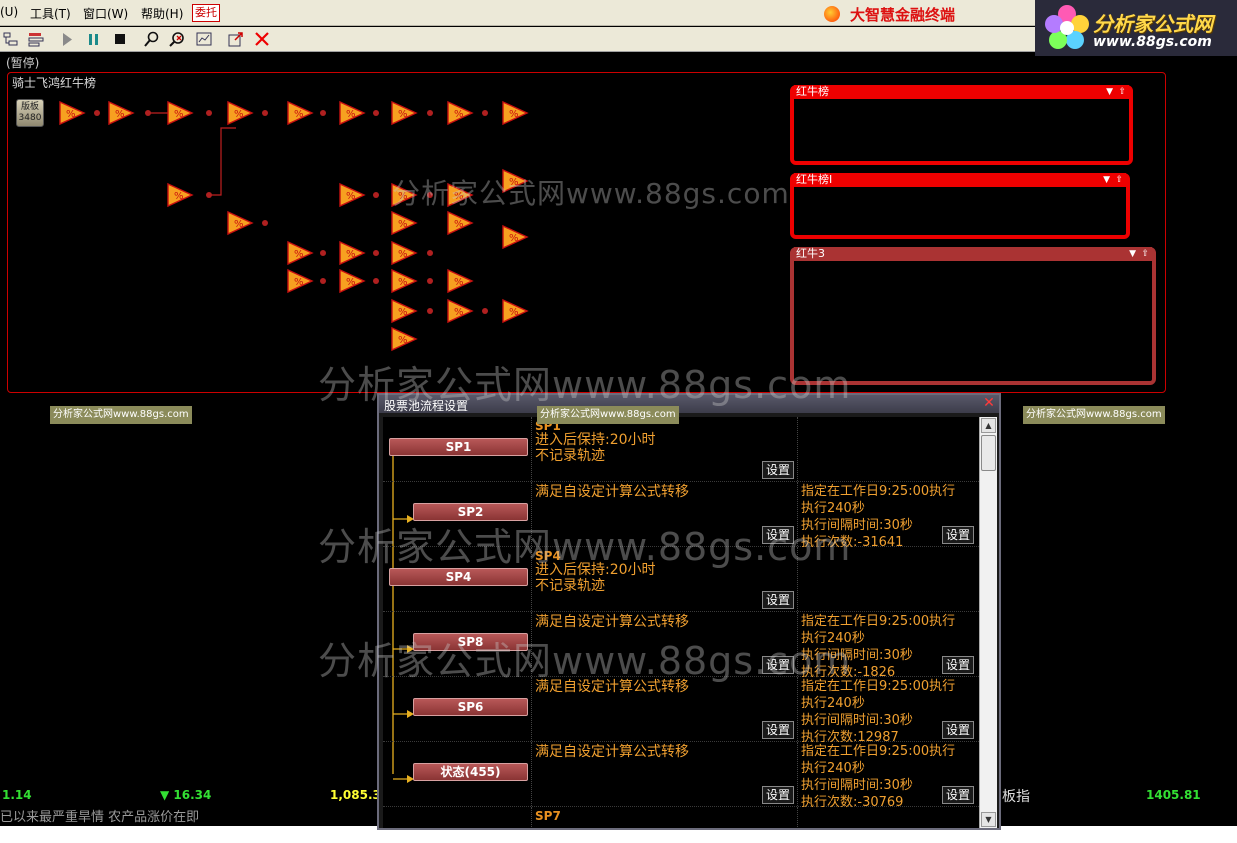  What do you see at coordinates (812, 91) in the screenshot?
I see `red-list-1-title: 红牛榜` at bounding box center [812, 91].